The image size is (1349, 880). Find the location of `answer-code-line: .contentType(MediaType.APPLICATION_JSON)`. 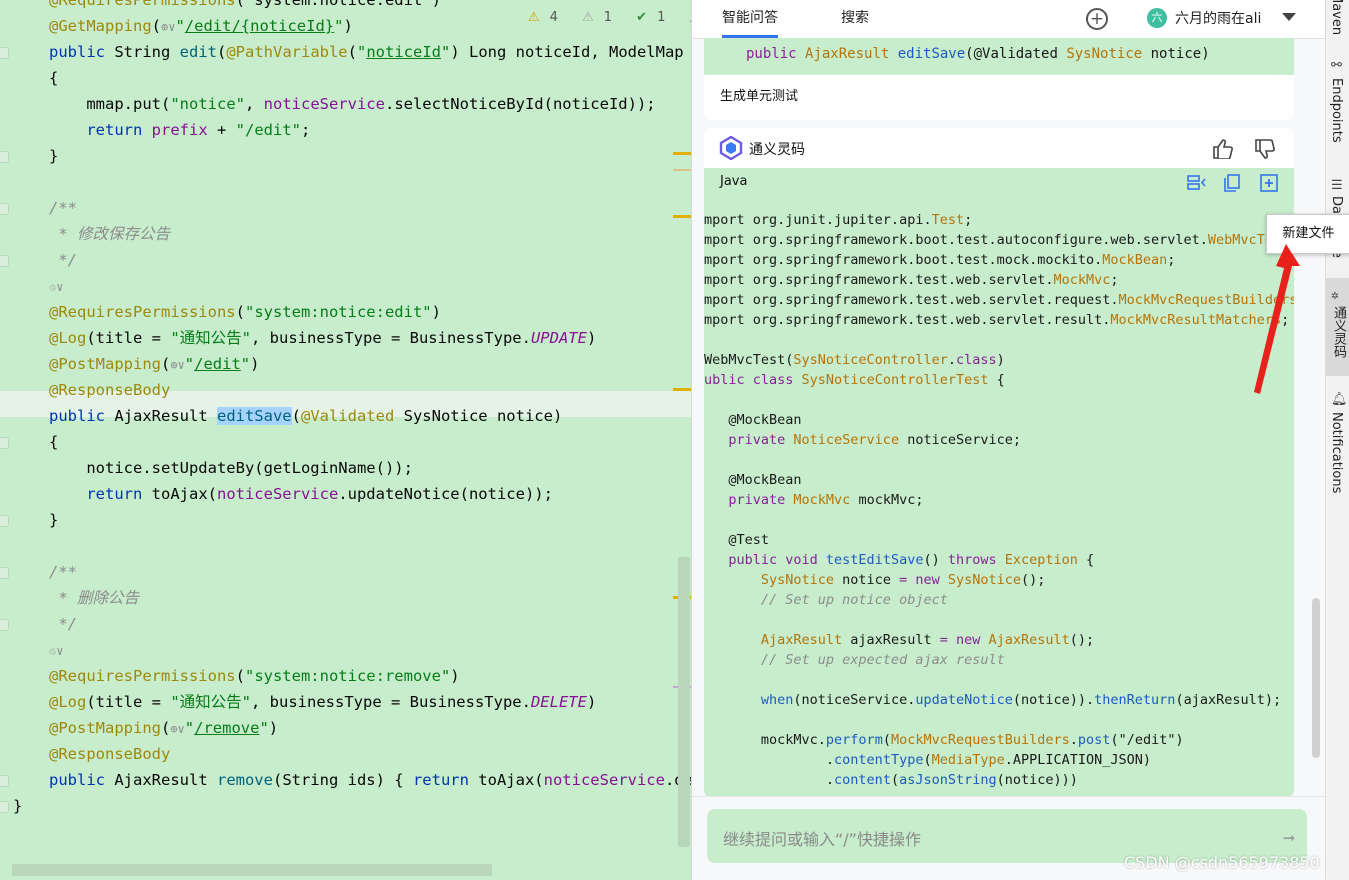

answer-code-line: .contentType(MediaType.APPLICATION_JSON) is located at coordinates (927, 760).